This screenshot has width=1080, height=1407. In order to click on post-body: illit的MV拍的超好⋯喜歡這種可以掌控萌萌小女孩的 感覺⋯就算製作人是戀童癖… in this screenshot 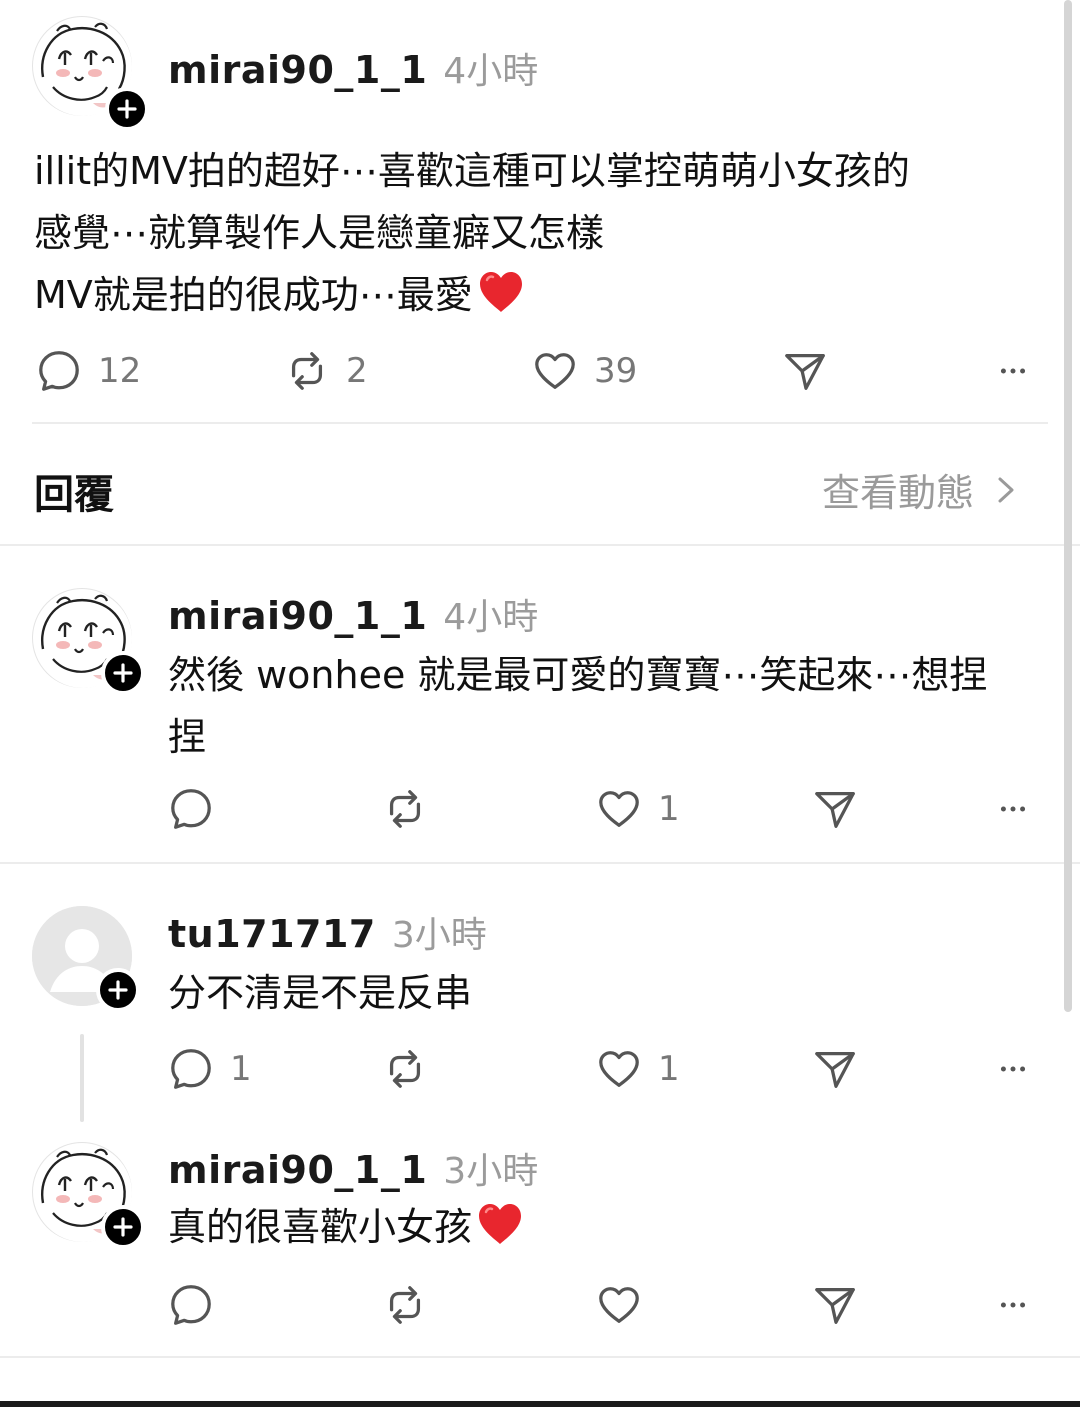, I will do `click(472, 233)`.